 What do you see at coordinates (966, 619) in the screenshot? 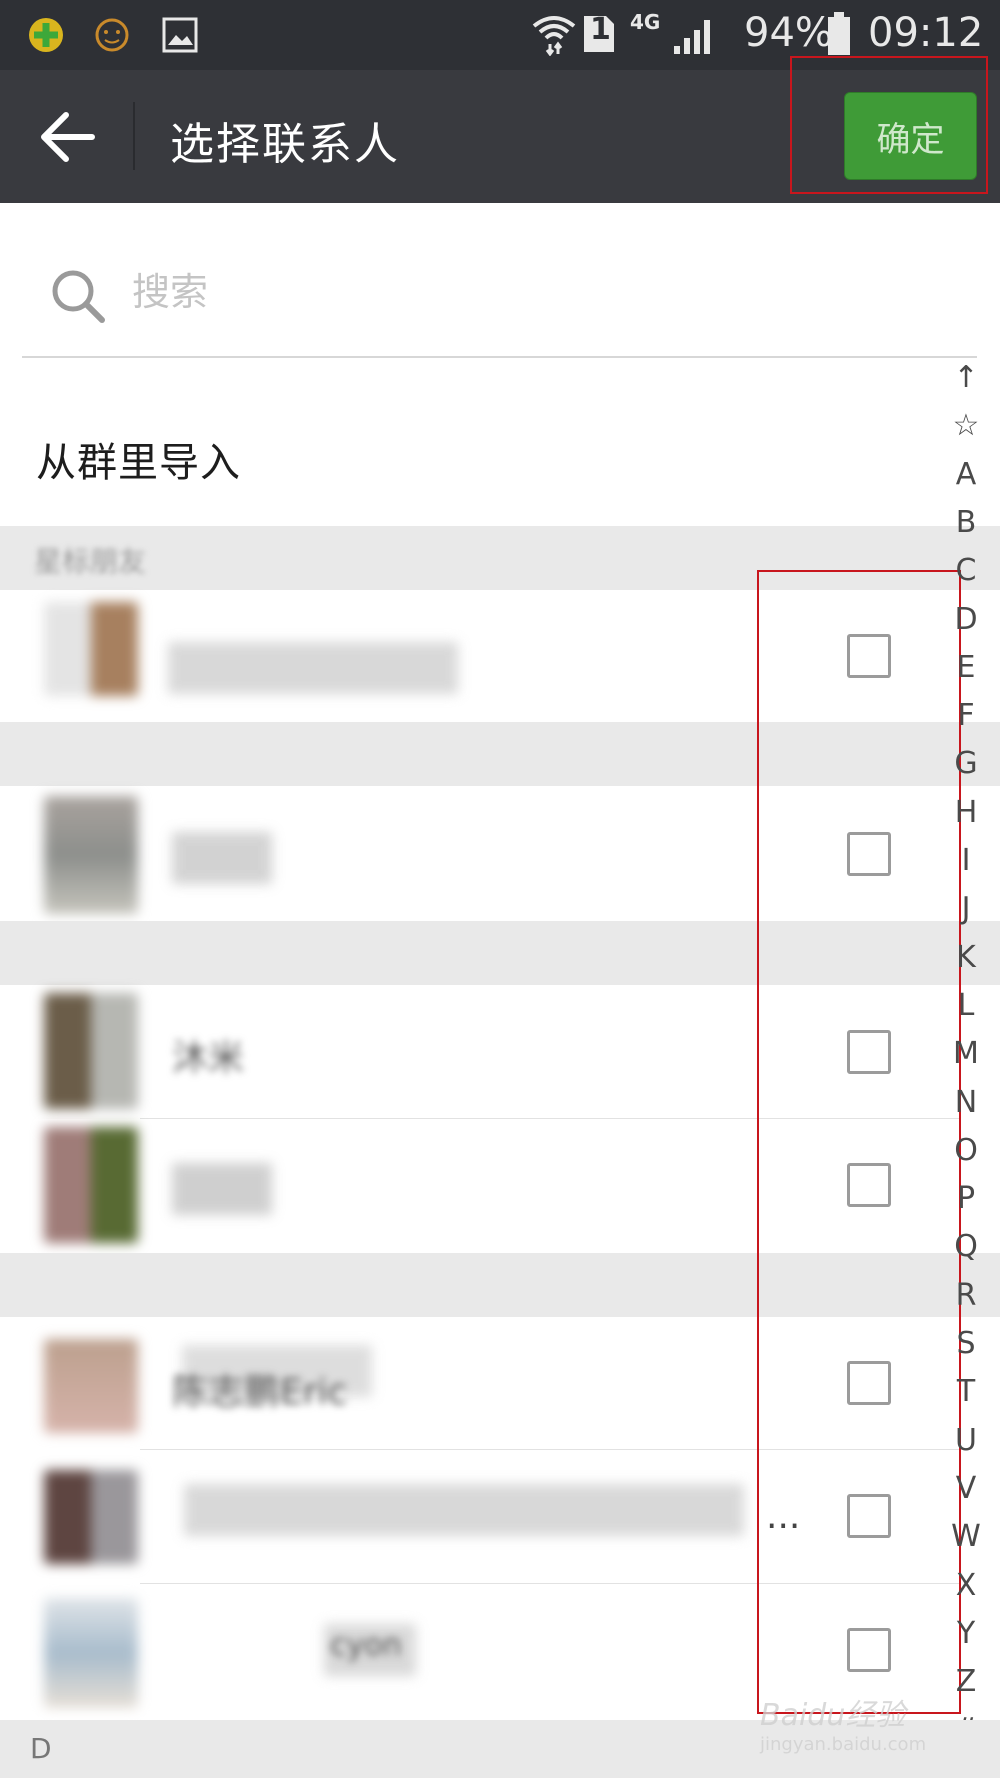
I see `alphabet-index-item: D` at bounding box center [966, 619].